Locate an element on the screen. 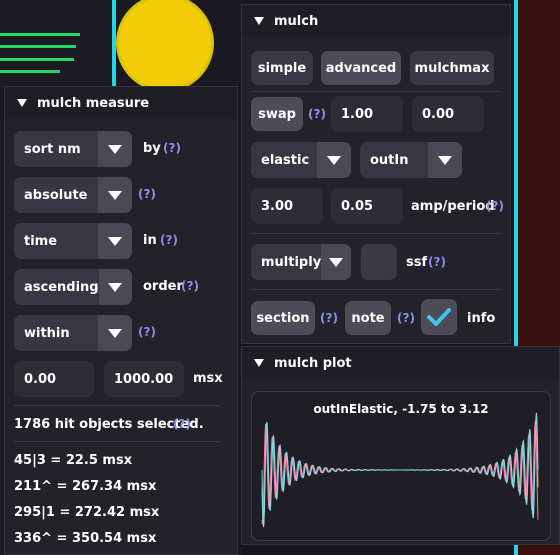 Image resolution: width=560 pixels, height=555 pixels. ssf-label: ssf is located at coordinates (417, 262).